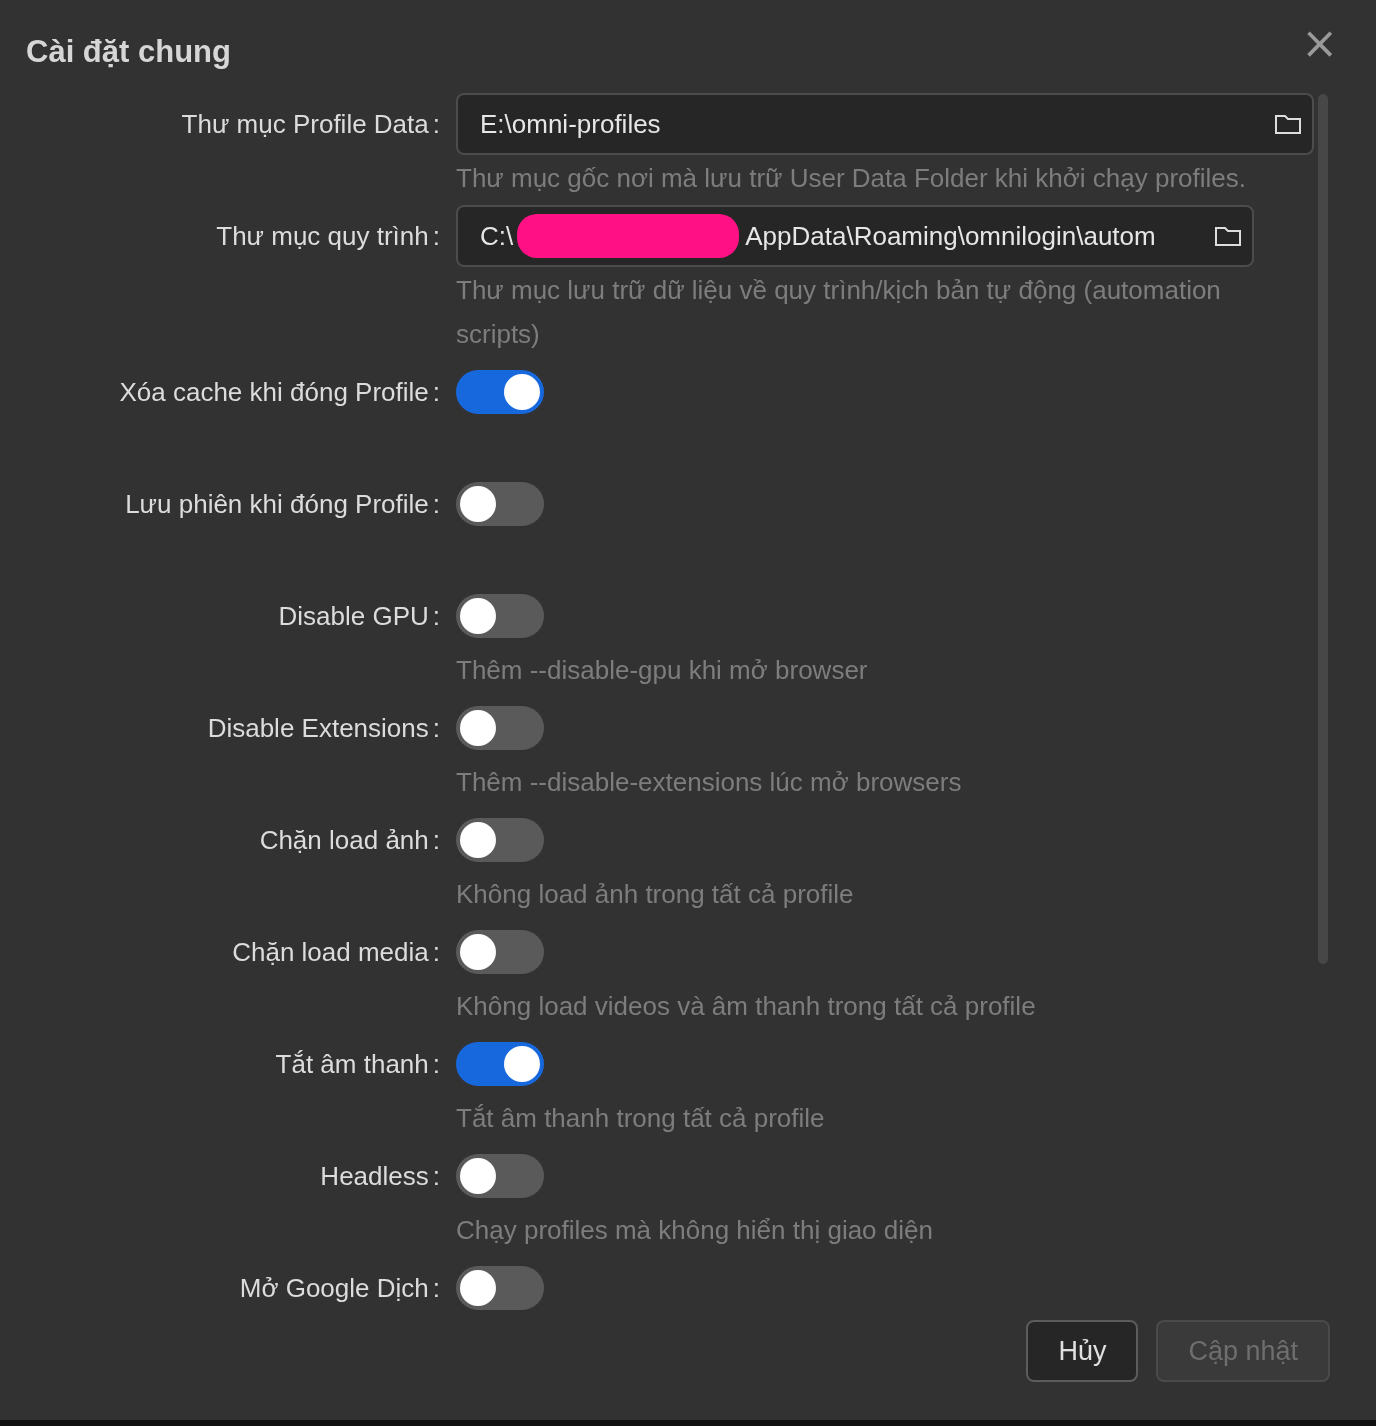 The height and width of the screenshot is (1426, 1376). Describe the element at coordinates (322, 236) in the screenshot. I see `setting-label: Thư mục quy trình` at that location.